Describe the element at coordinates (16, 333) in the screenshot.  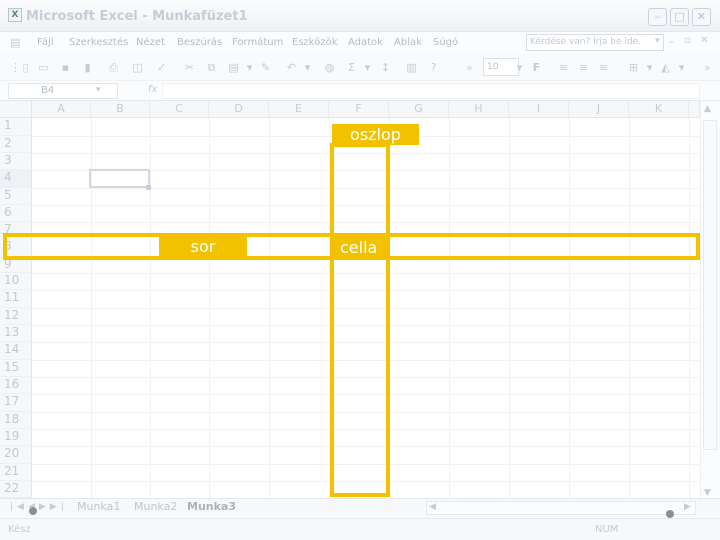
I see `row-header-13: 13` at that location.